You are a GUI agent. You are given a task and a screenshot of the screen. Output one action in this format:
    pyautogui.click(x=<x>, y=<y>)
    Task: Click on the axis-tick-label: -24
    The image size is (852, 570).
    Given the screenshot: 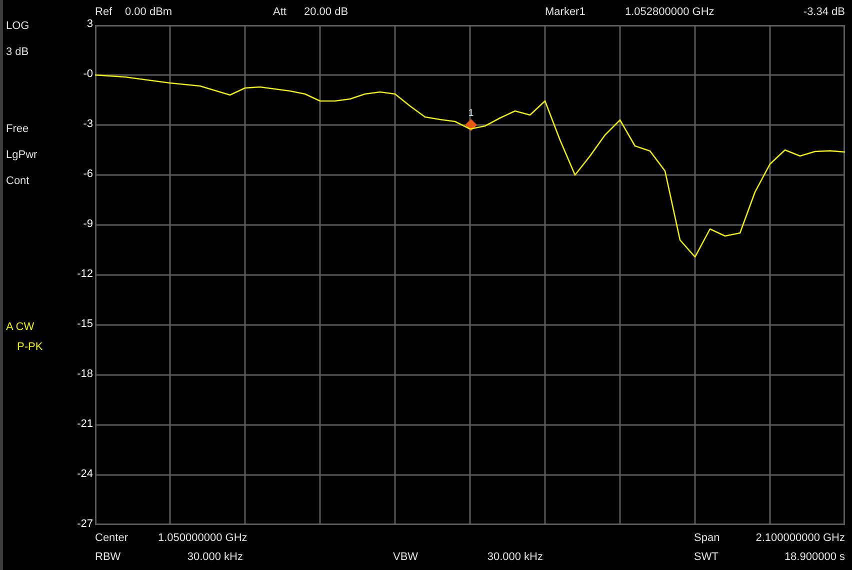 What is the action you would take?
    pyautogui.click(x=85, y=474)
    